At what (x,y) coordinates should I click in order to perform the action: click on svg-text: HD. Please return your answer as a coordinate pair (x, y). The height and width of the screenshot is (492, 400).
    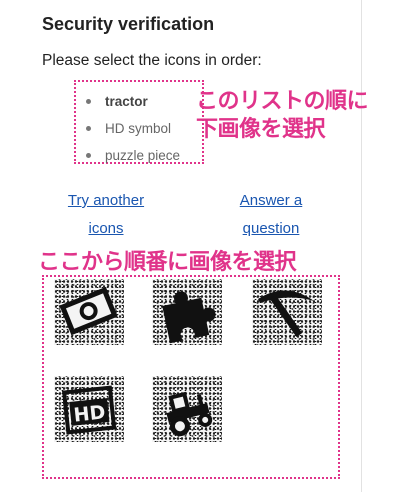
    Looking at the image, I should click on (90, 413).